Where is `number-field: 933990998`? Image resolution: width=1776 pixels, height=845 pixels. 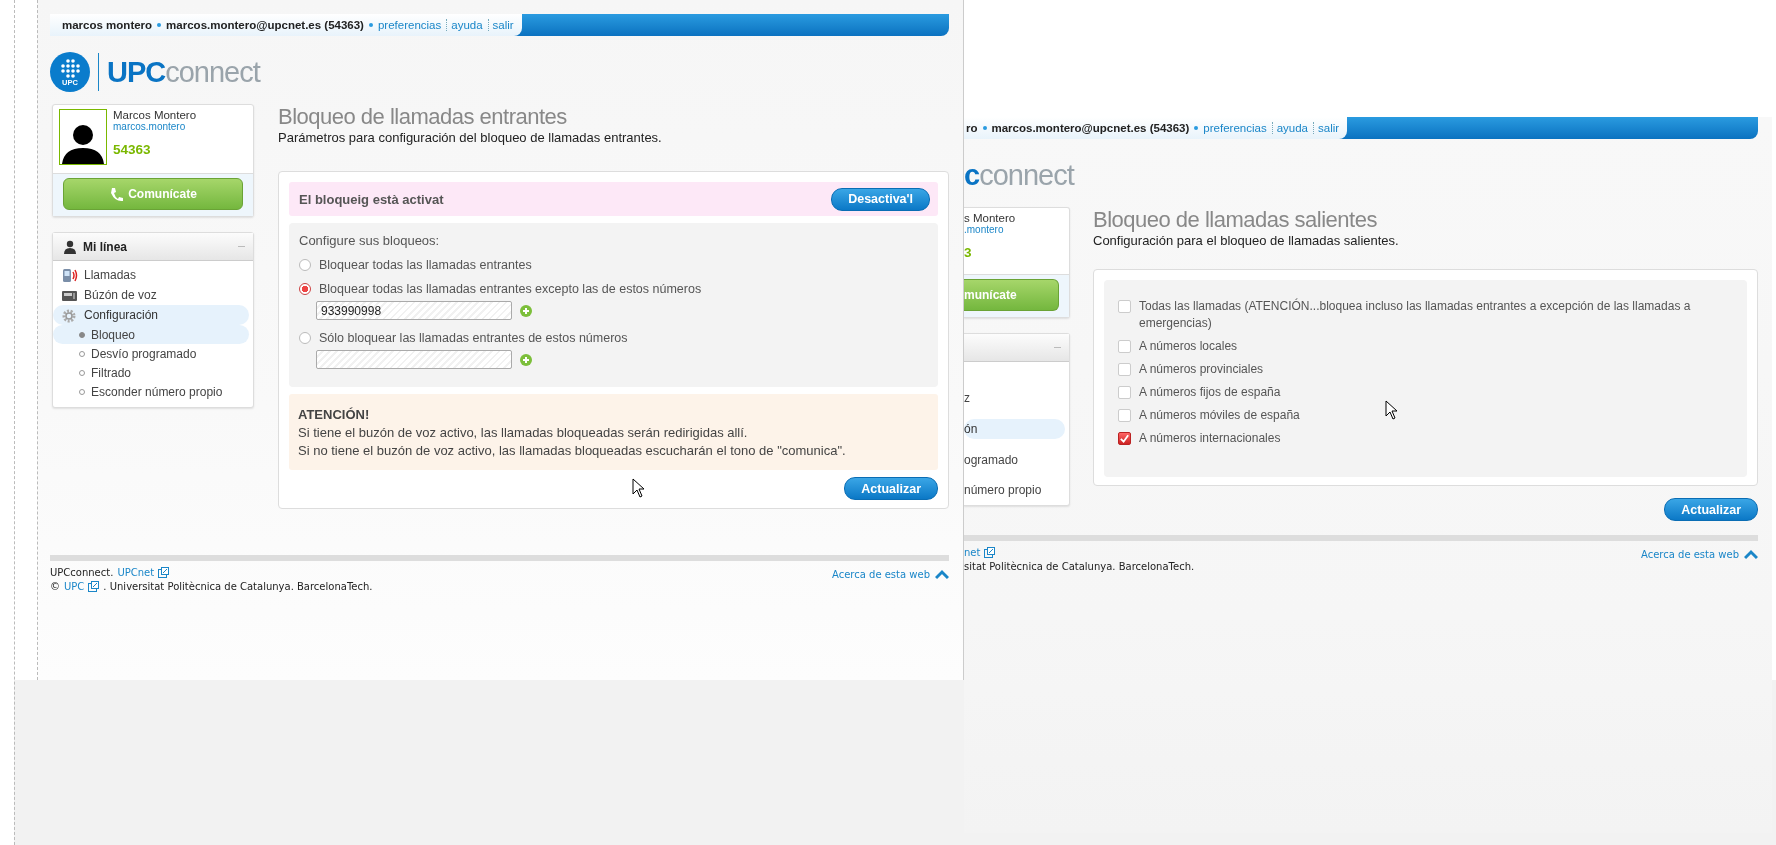 number-field: 933990998 is located at coordinates (414, 310).